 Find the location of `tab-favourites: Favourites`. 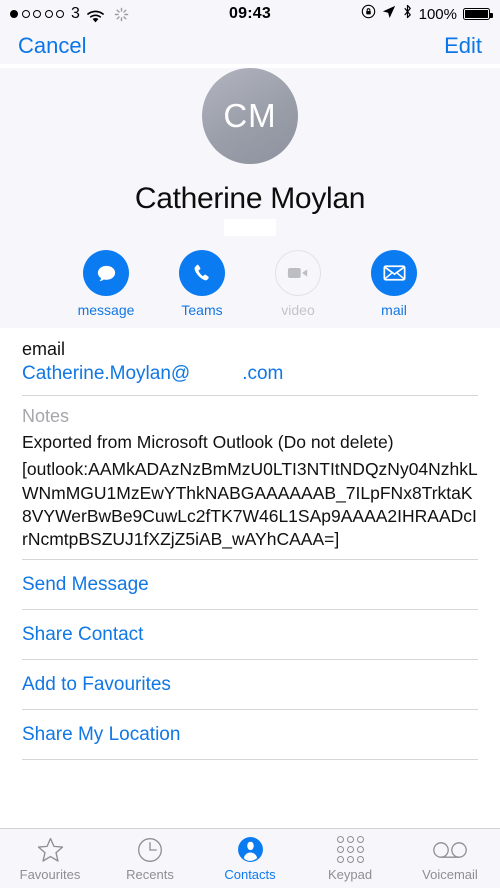

tab-favourites: Favourites is located at coordinates (50, 859).